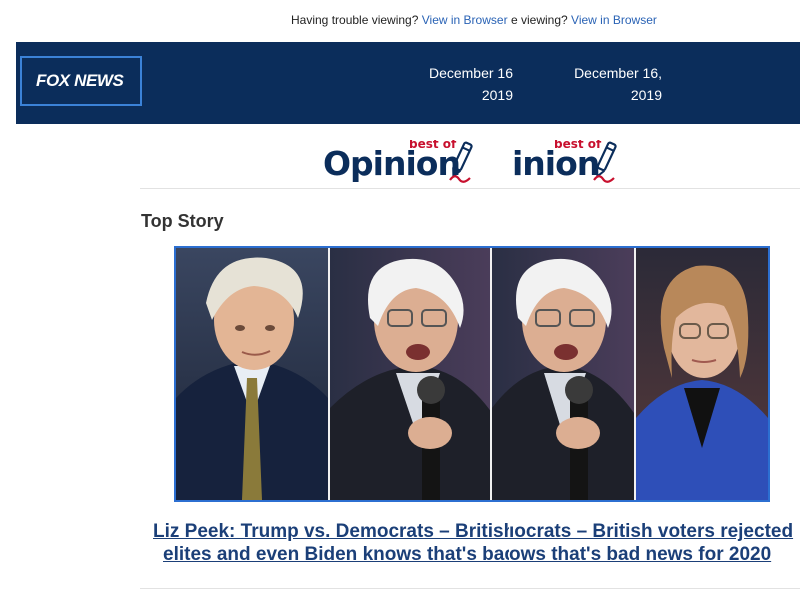 The image size is (800, 600). I want to click on best-of-opinion-logo-duplicate: inion best of, so click(552, 163).